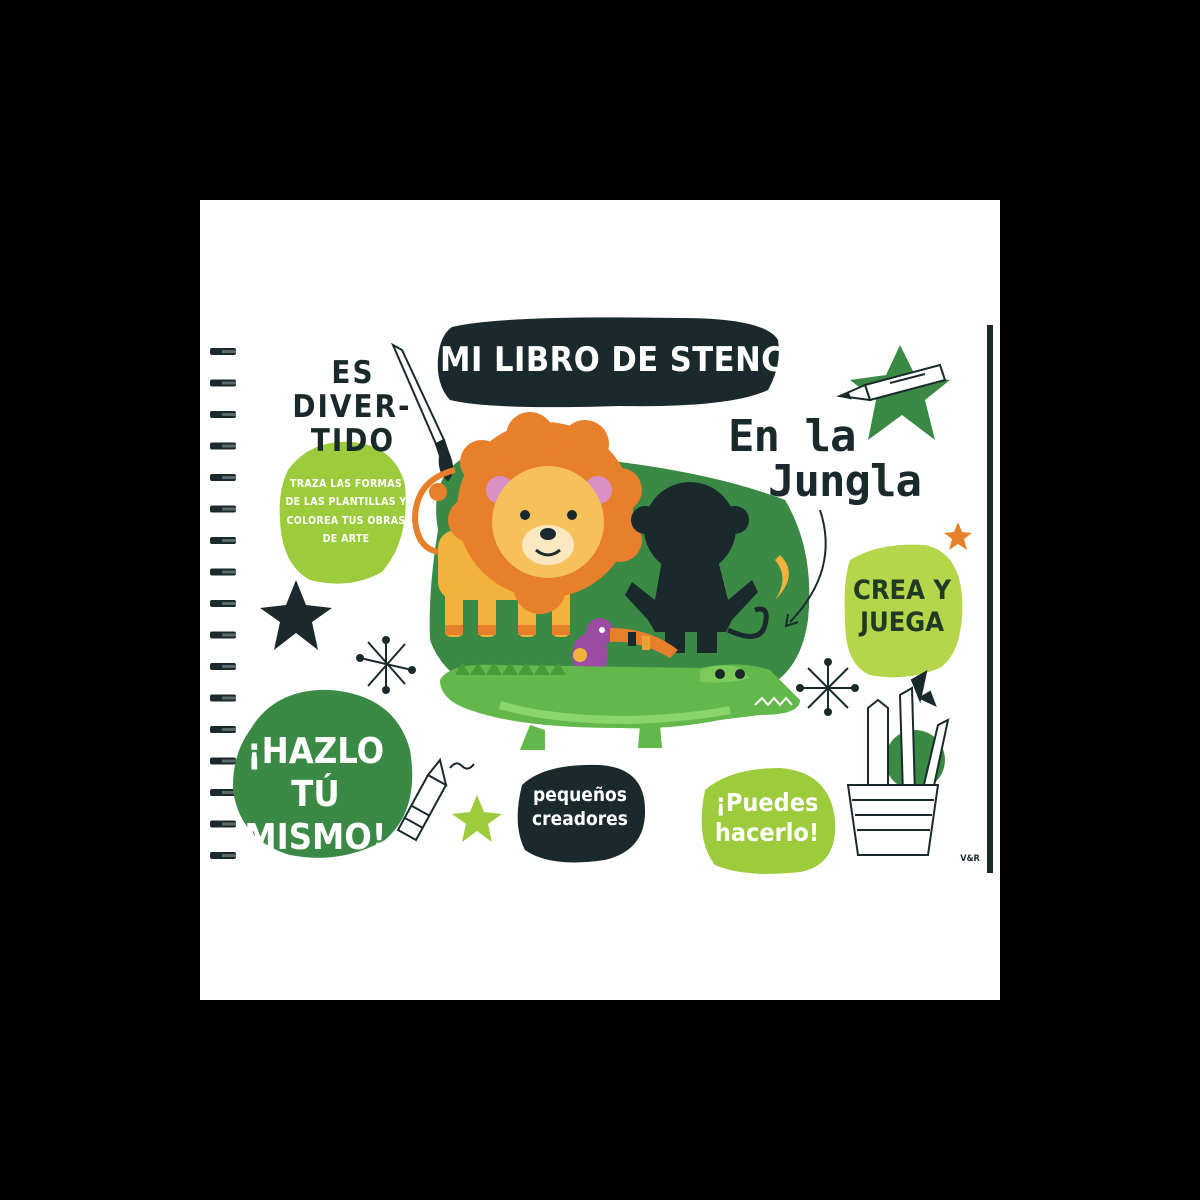 This screenshot has height=1200, width=1200. Describe the element at coordinates (898, 763) in the screenshot. I see `pencil-cup-icon` at that location.